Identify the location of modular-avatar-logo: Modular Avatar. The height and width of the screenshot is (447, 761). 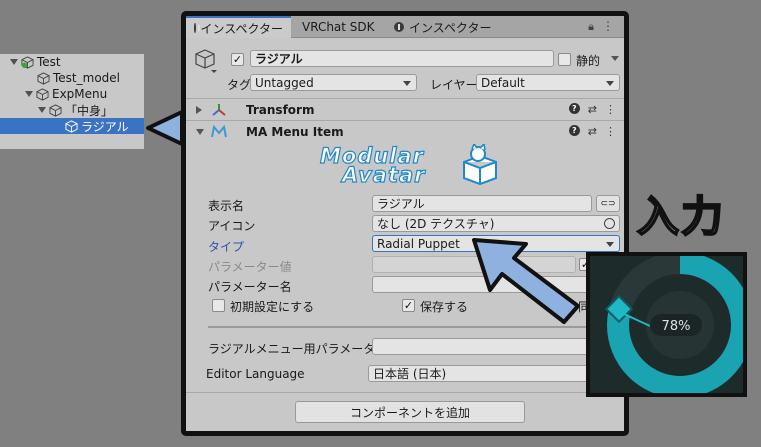
(409, 165).